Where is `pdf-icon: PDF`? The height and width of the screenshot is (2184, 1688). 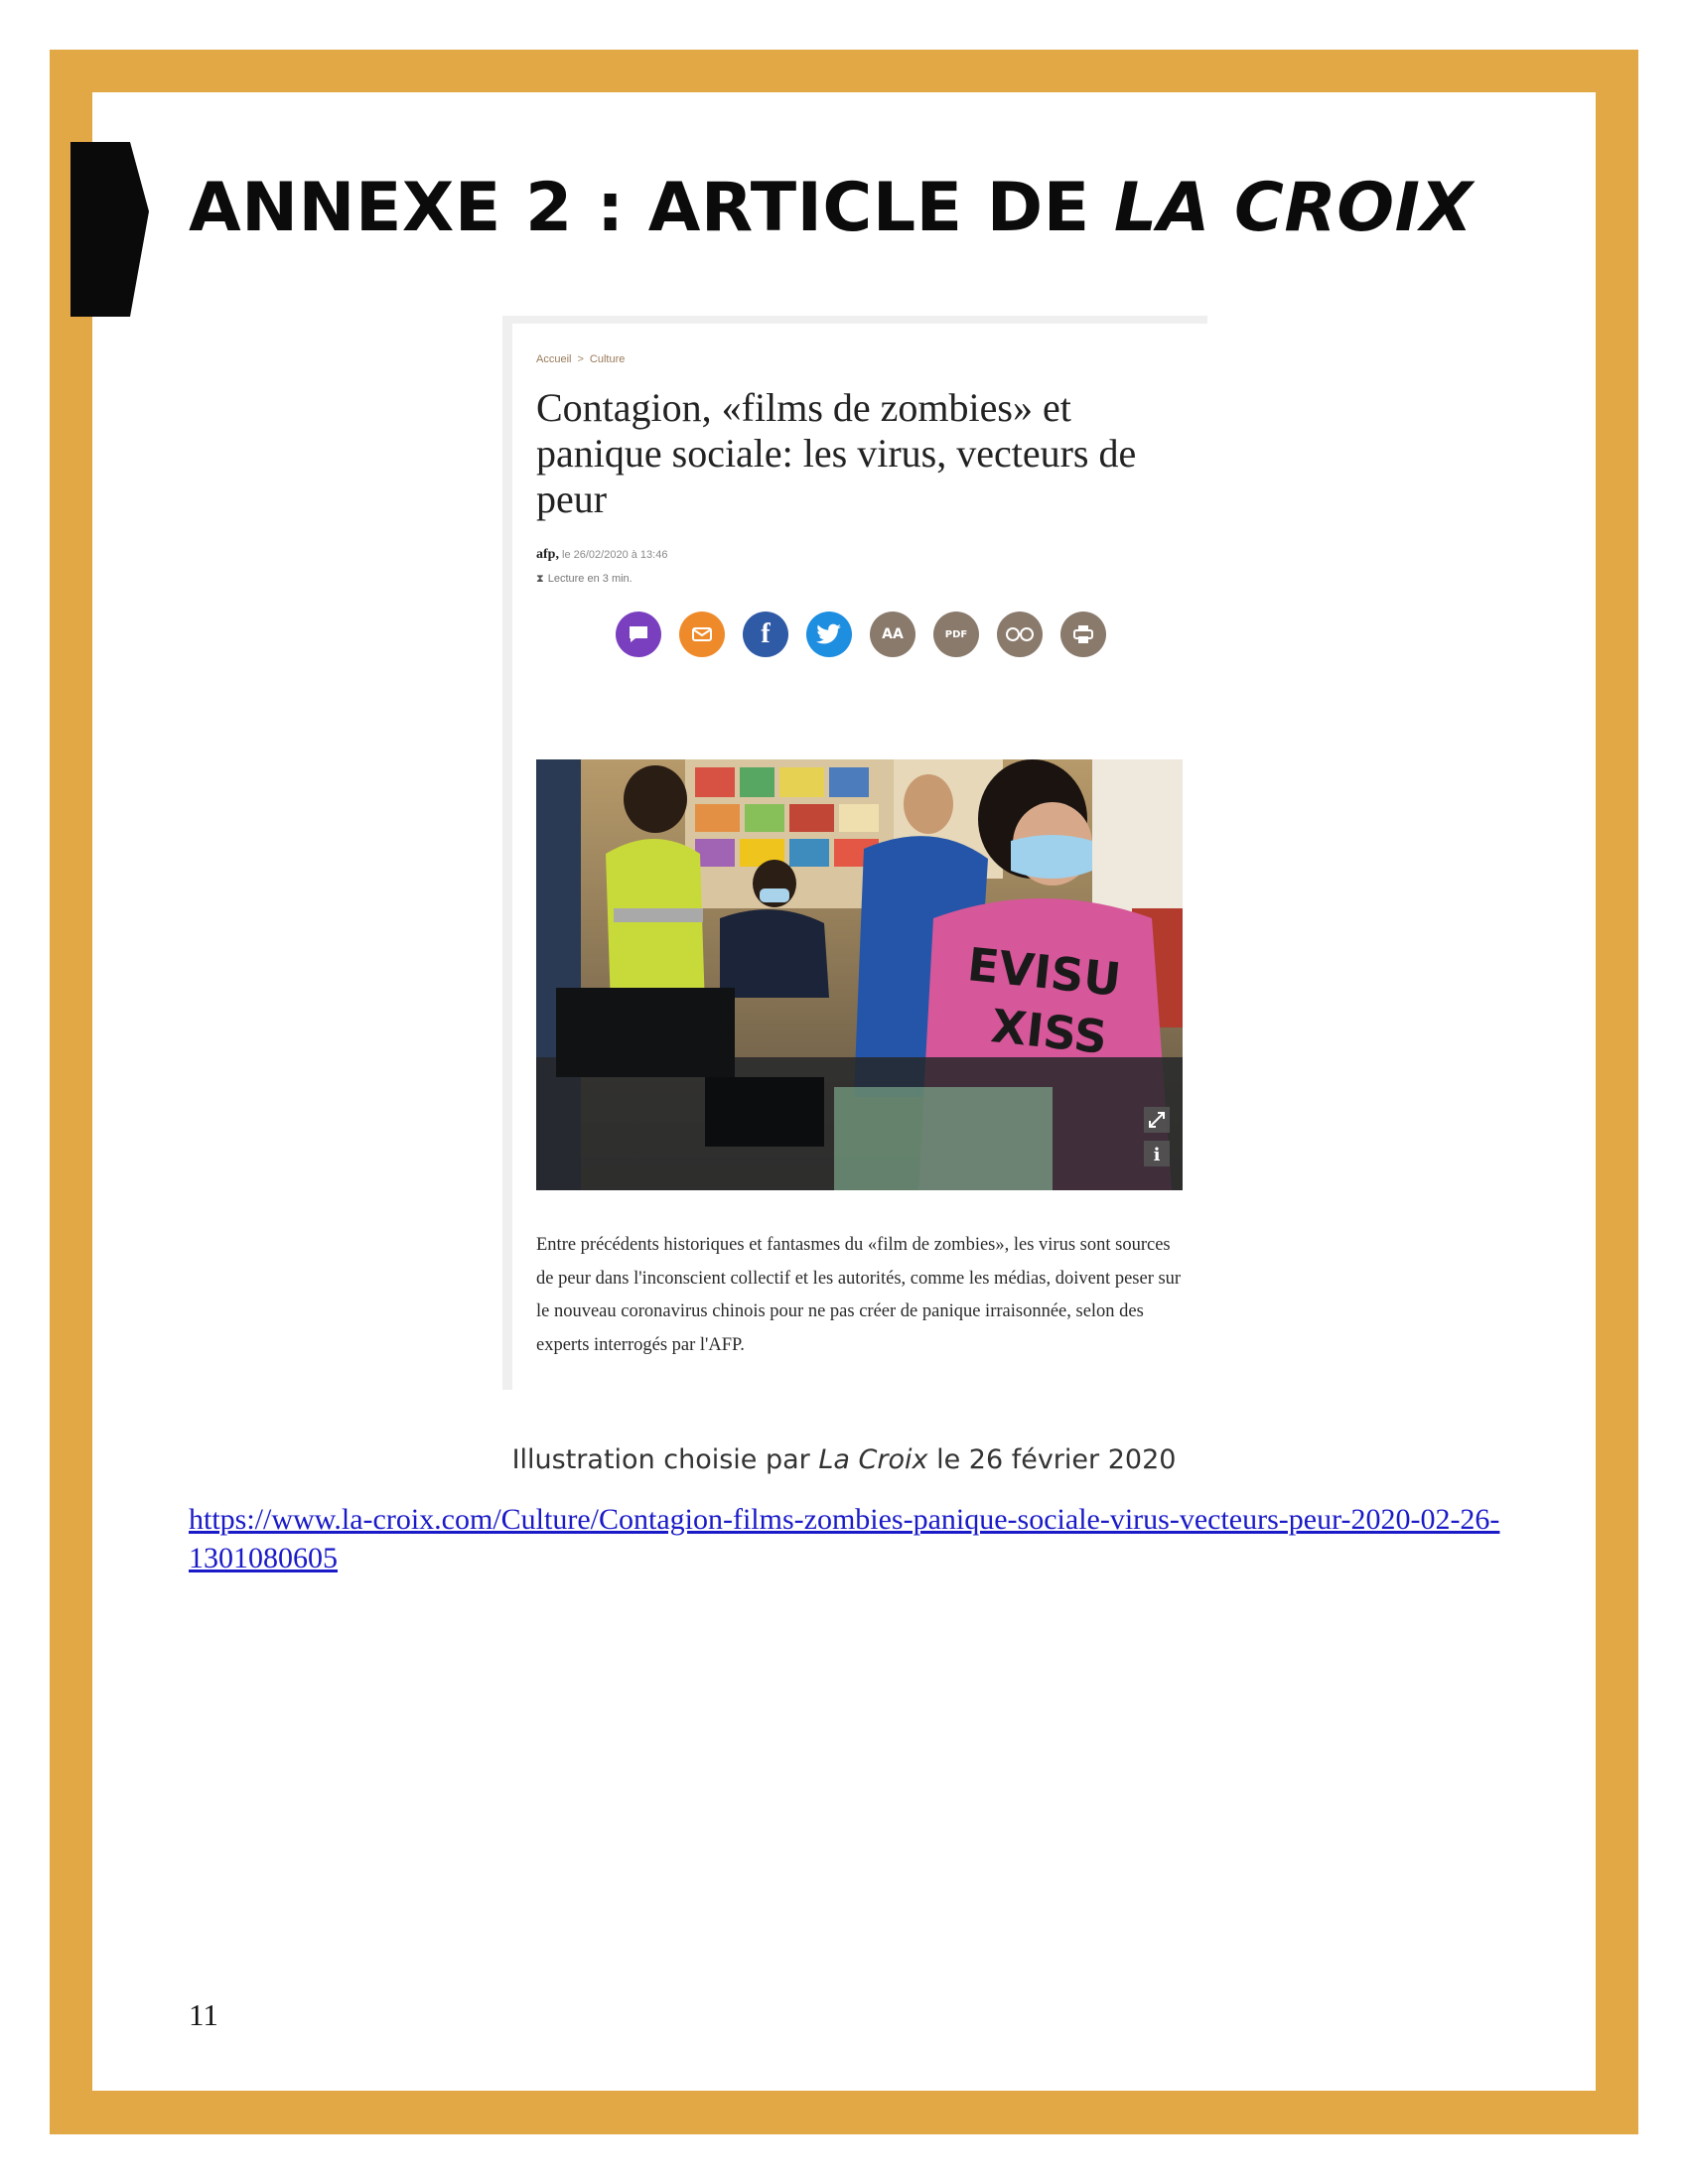 pdf-icon: PDF is located at coordinates (956, 634).